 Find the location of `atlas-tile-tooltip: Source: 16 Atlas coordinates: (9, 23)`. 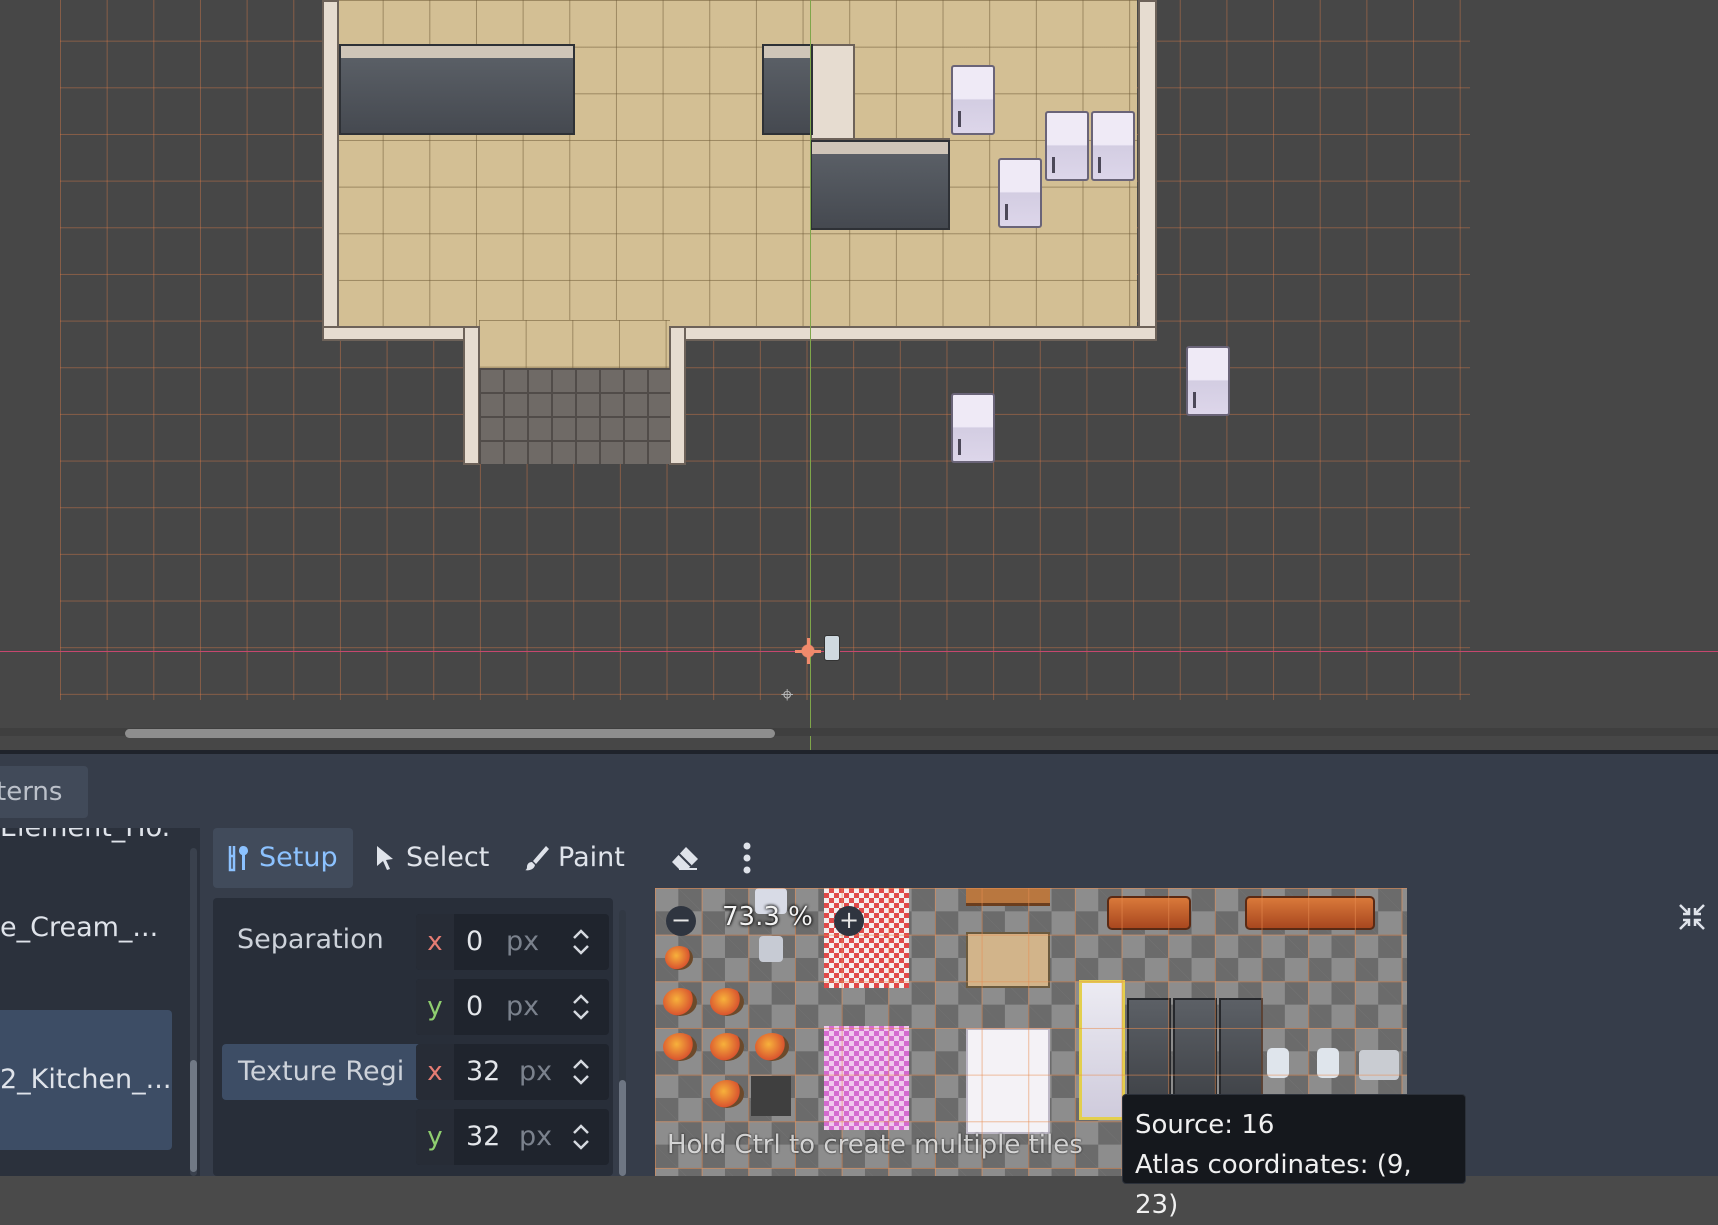

atlas-tile-tooltip: Source: 16 Atlas coordinates: (9, 23) is located at coordinates (1294, 1157).